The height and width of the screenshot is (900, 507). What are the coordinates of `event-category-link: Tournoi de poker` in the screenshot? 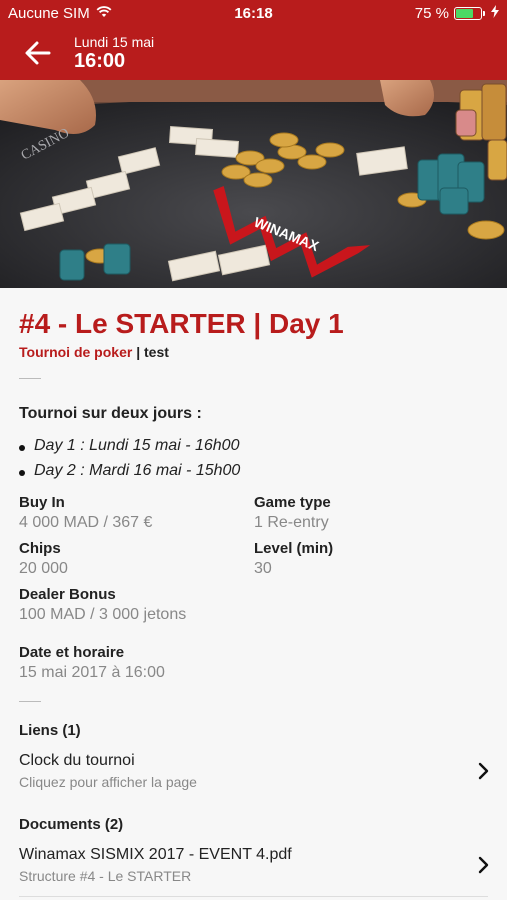 It's located at (75, 352).